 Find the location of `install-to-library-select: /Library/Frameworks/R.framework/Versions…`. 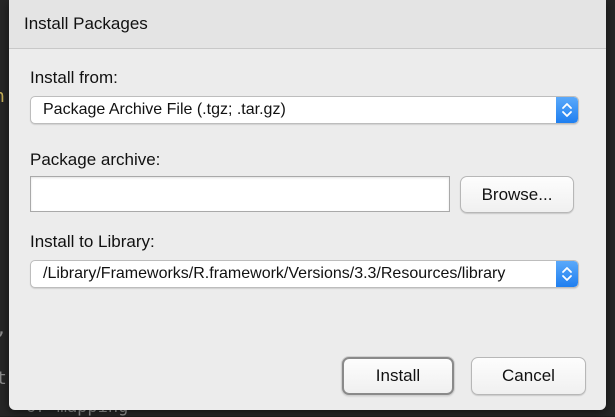

install-to-library-select: /Library/Frameworks/R.framework/Versions… is located at coordinates (304, 274).